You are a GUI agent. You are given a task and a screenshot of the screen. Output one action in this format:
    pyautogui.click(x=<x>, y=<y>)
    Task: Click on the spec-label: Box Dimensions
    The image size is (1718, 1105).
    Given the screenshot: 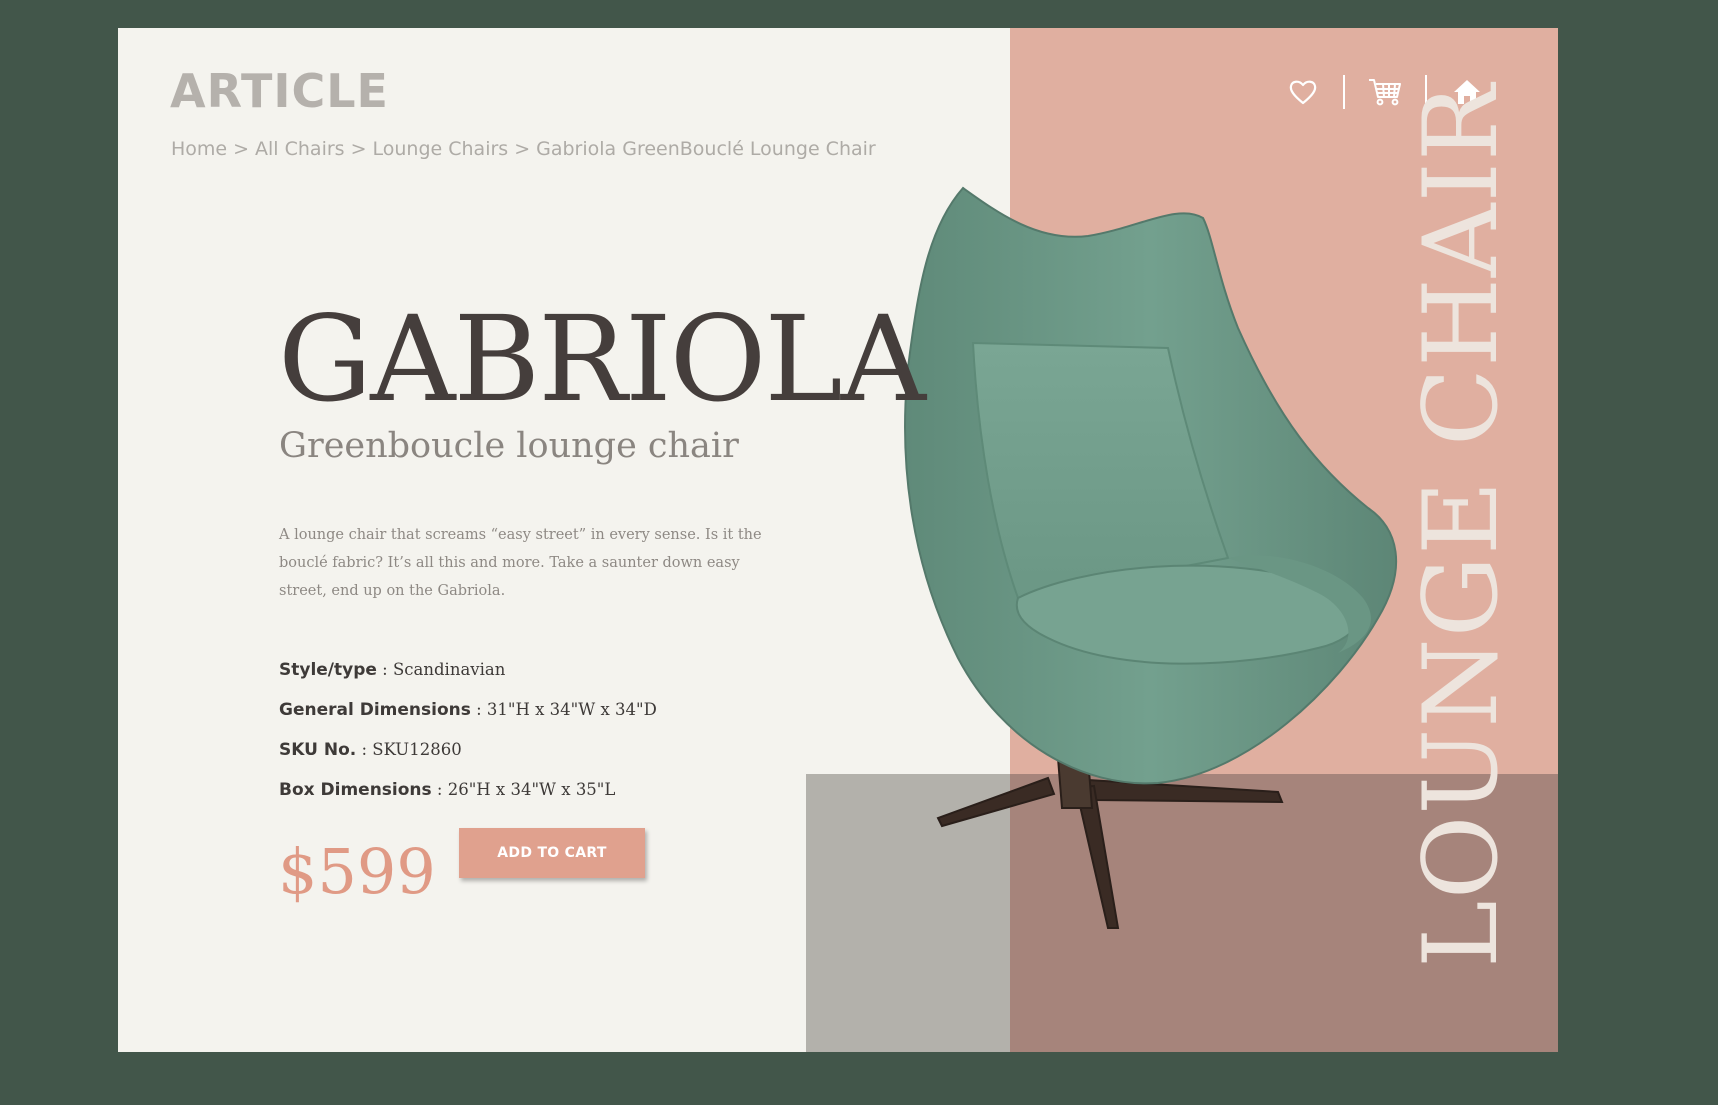 What is the action you would take?
    pyautogui.click(x=355, y=790)
    